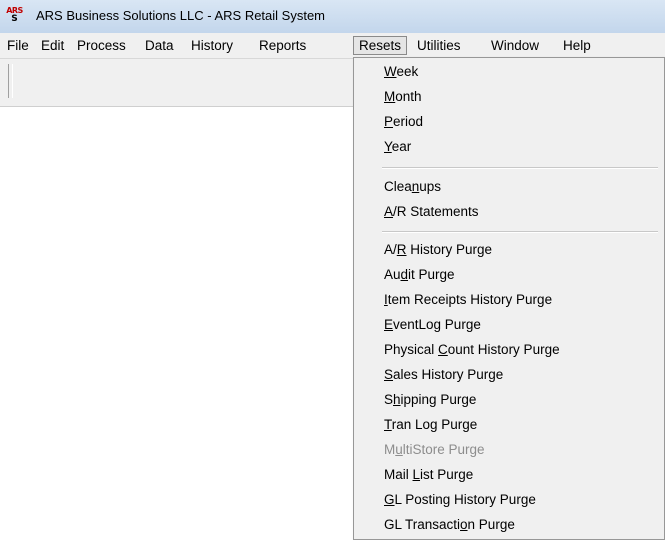  Describe the element at coordinates (389, 499) in the screenshot. I see `label-accel: G` at that location.